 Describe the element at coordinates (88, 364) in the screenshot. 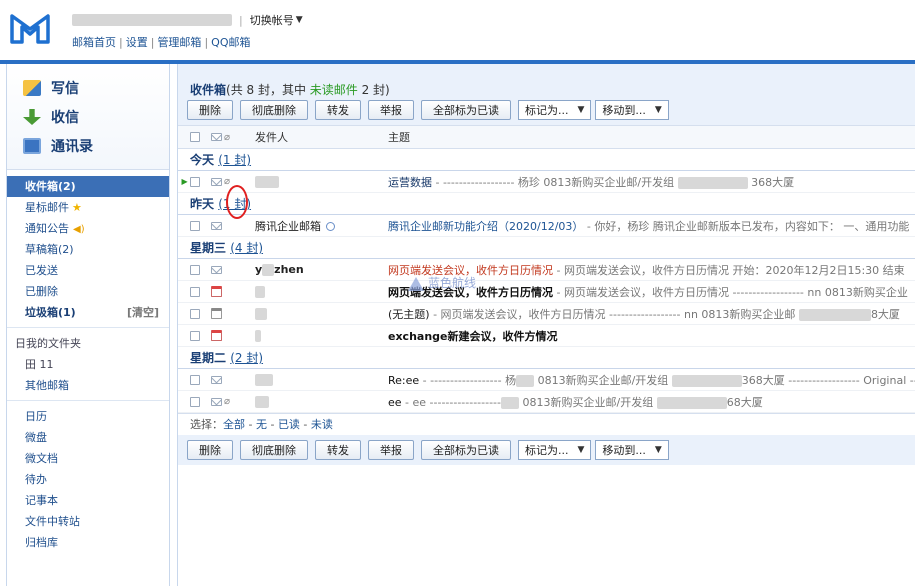

I see `sidebar-item-folder-11: 田 11` at that location.